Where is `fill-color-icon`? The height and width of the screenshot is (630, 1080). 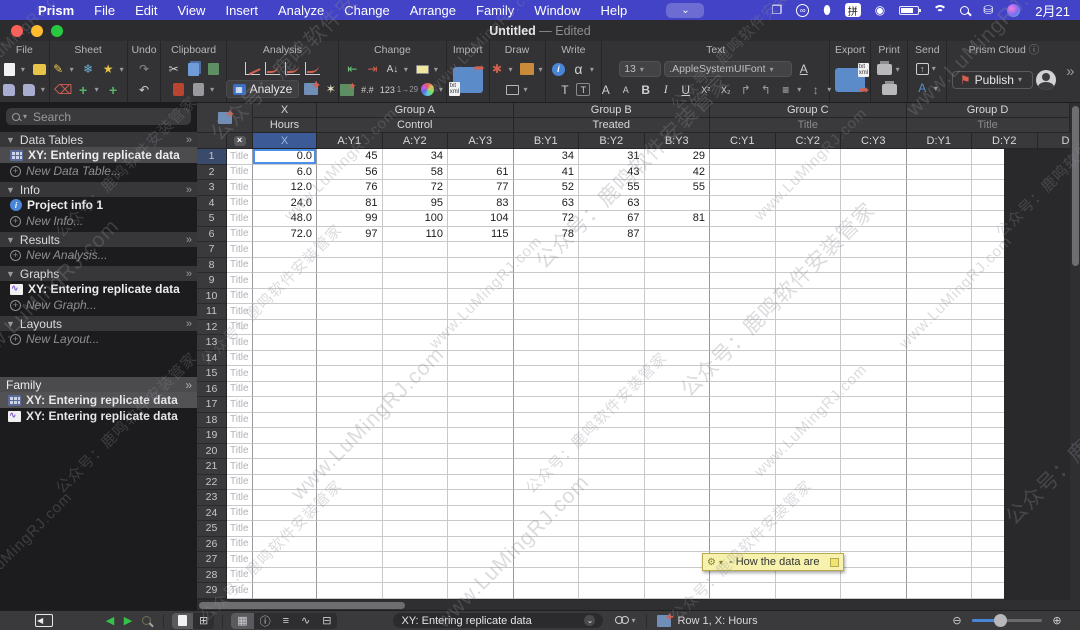
fill-color-icon is located at coordinates (422, 69).